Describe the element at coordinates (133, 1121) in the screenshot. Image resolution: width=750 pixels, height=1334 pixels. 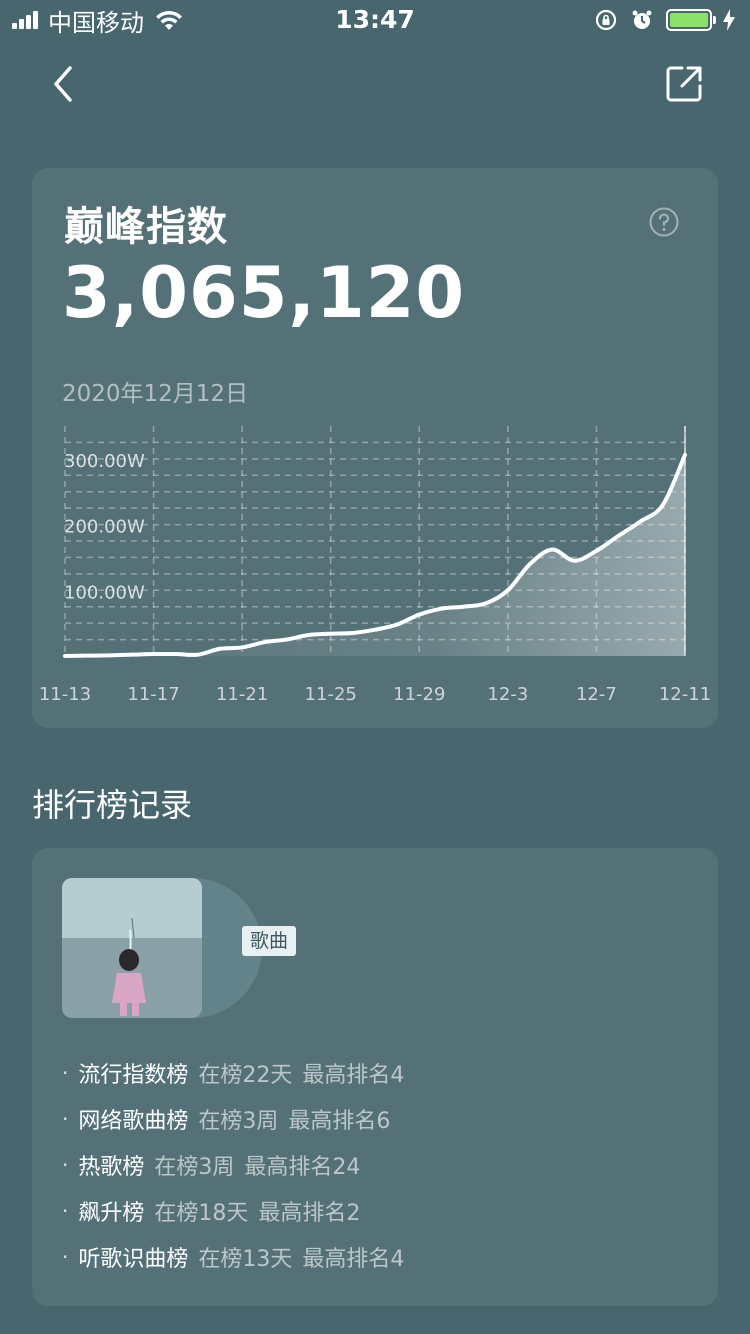
I see `rank-name: 网络歌曲榜` at that location.